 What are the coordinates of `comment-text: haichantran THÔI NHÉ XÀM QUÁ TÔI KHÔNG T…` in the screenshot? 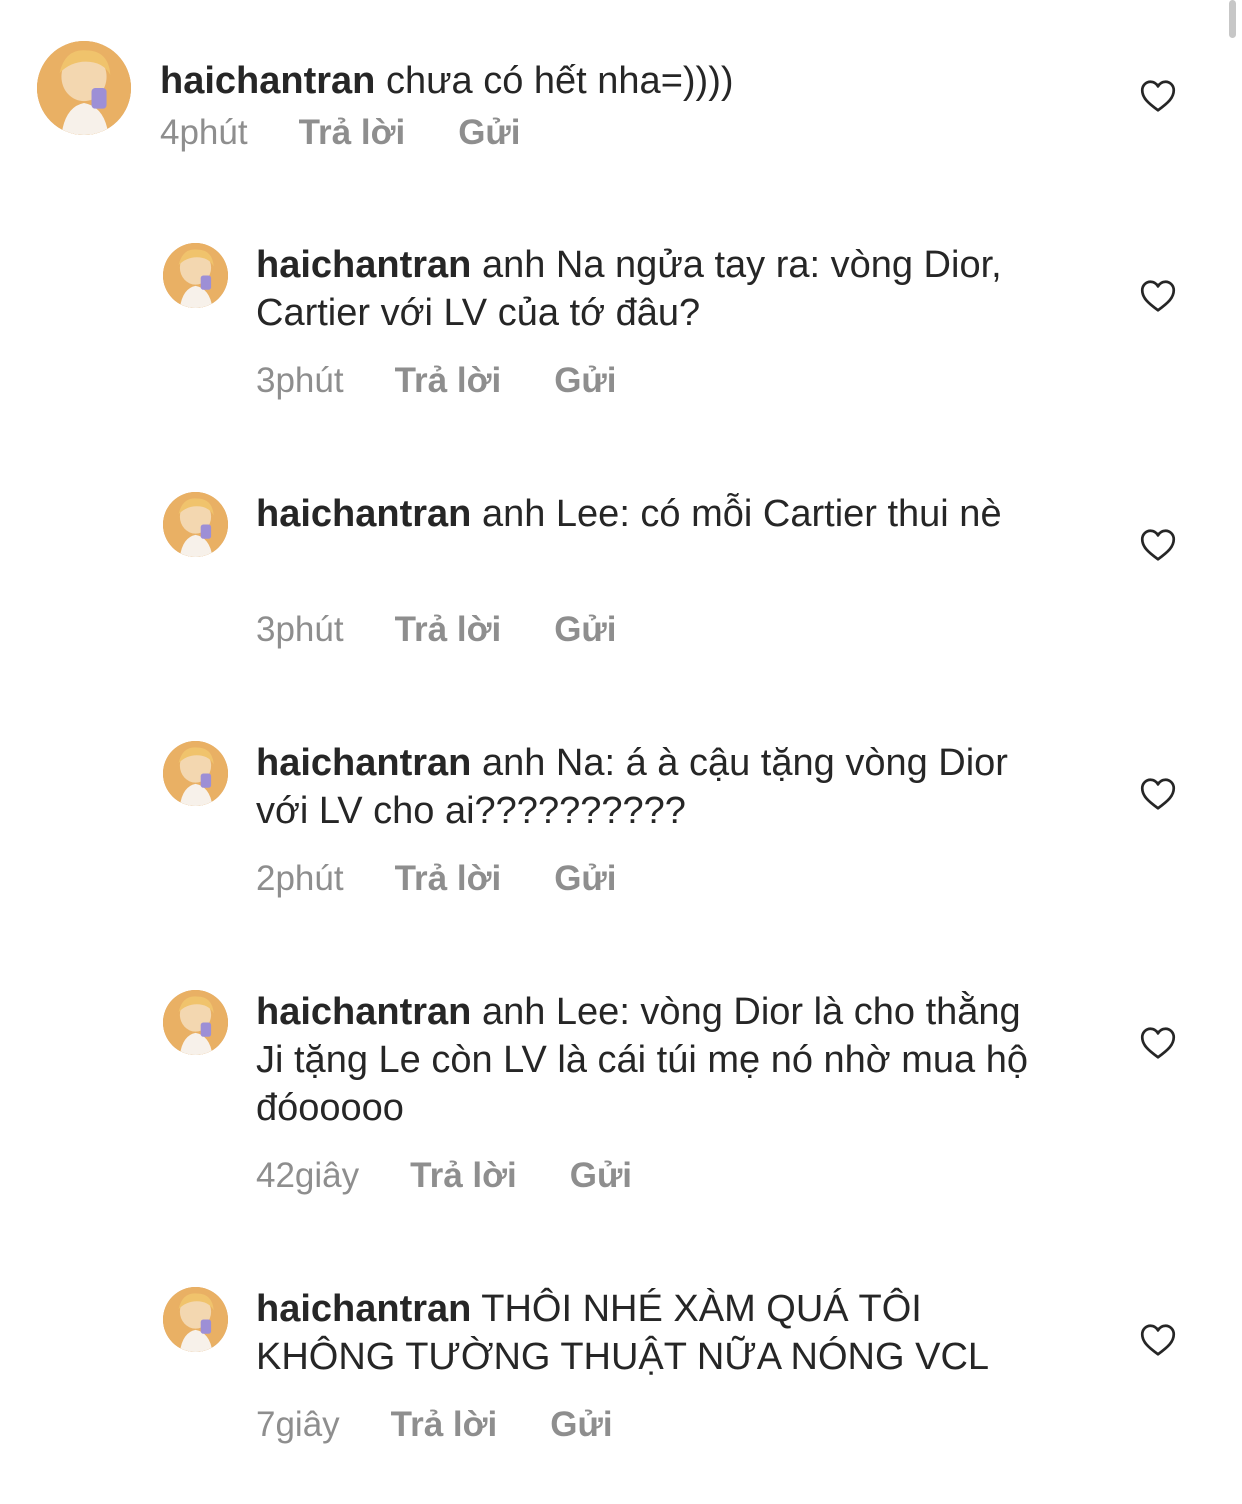 It's located at (656, 1333).